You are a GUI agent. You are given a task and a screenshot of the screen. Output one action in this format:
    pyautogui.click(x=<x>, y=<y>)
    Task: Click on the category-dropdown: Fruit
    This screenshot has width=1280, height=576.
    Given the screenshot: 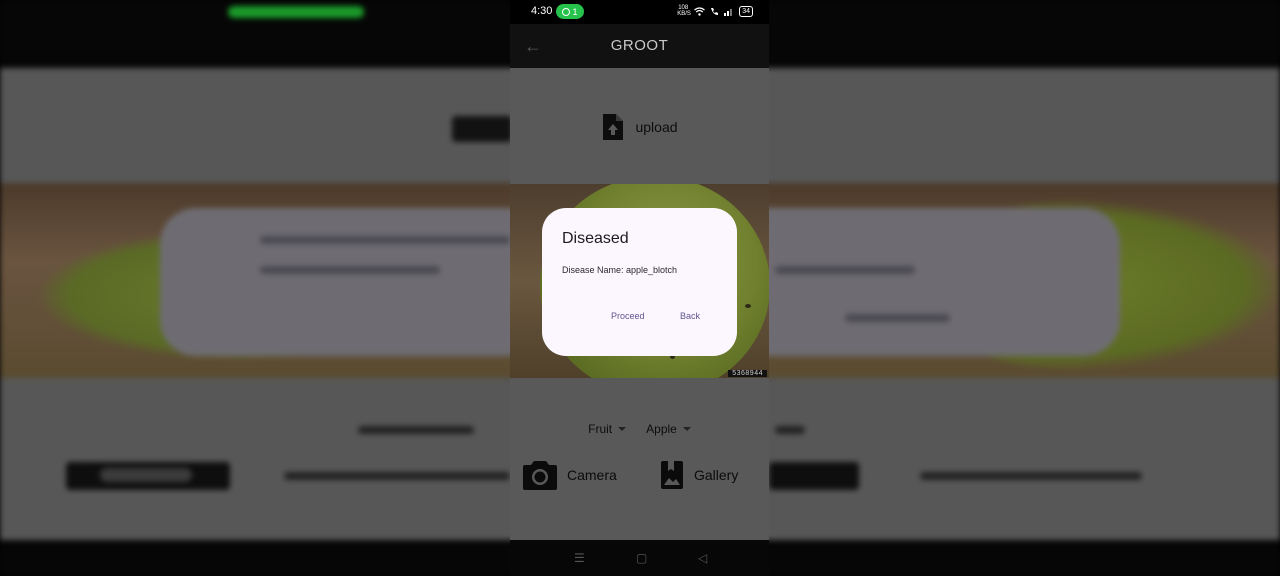 What is the action you would take?
    pyautogui.click(x=607, y=429)
    